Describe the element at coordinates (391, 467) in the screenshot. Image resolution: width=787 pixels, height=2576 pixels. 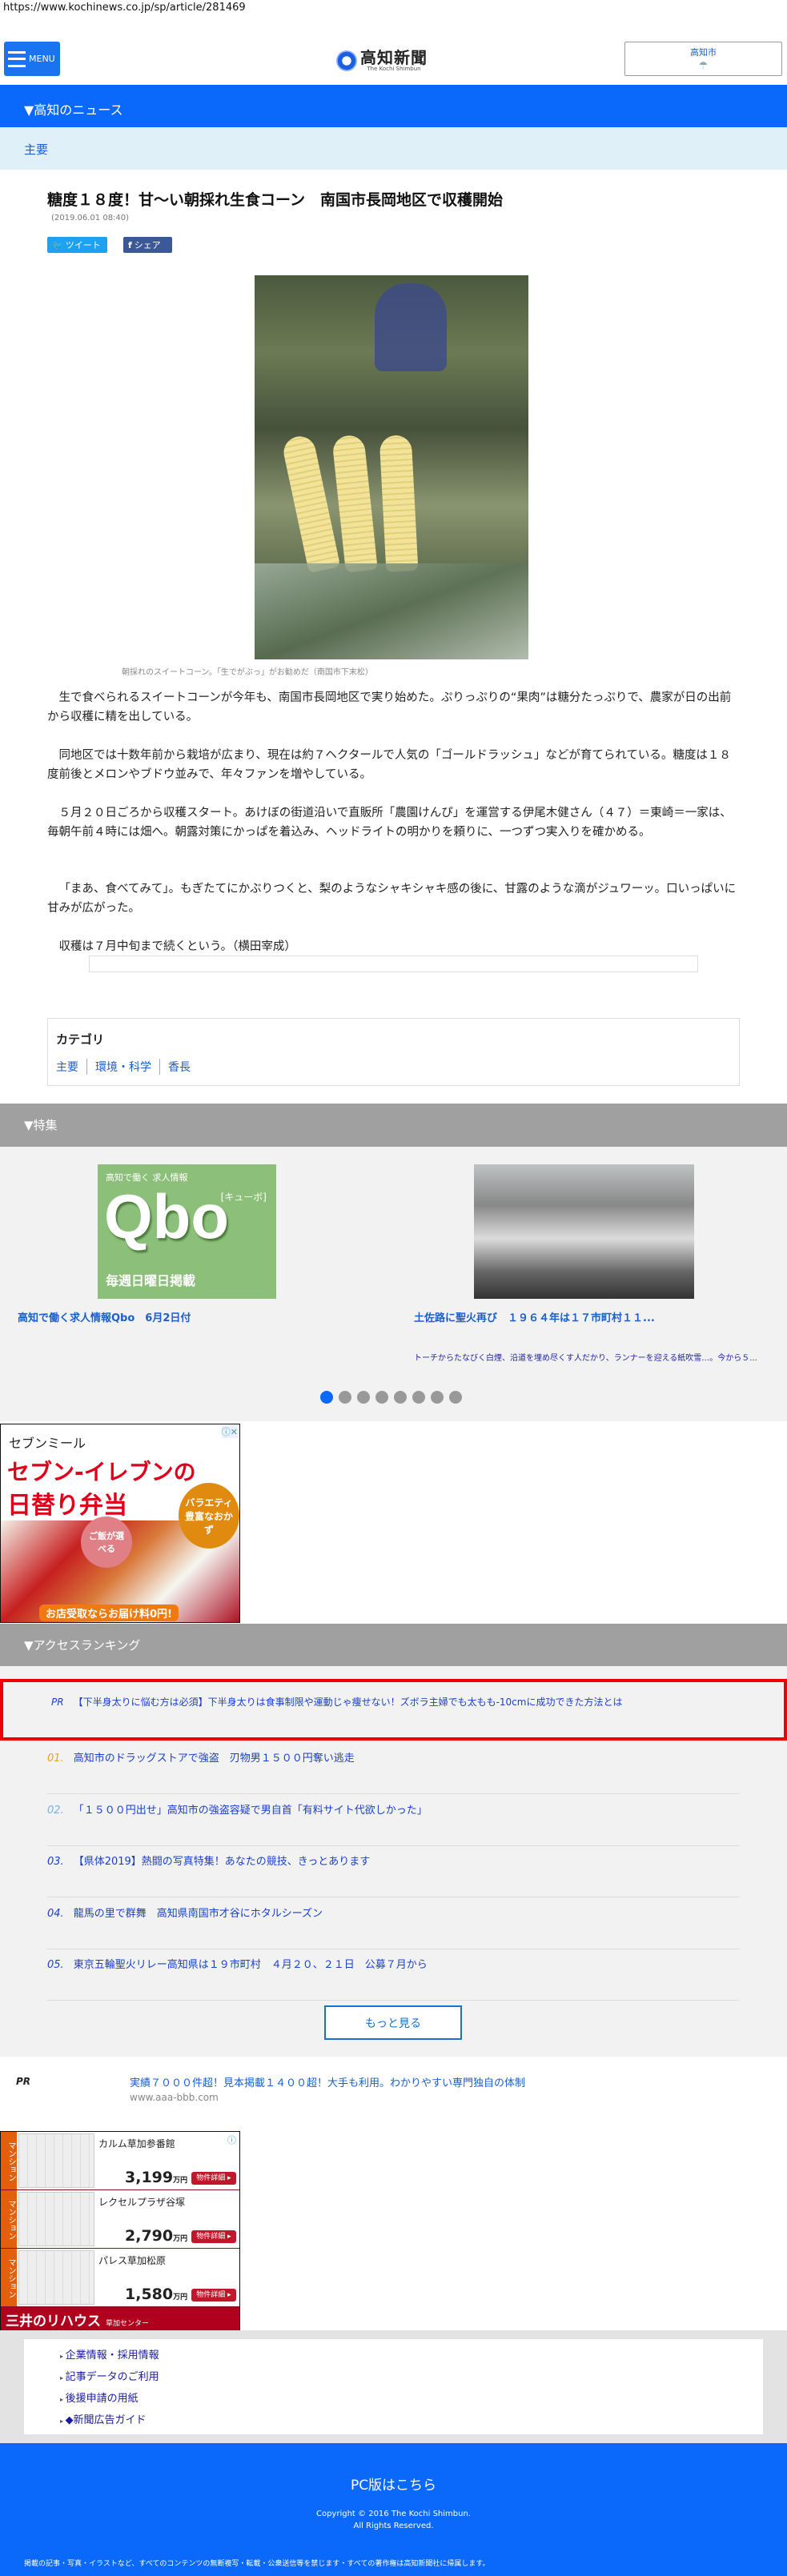
I see `article-photo` at that location.